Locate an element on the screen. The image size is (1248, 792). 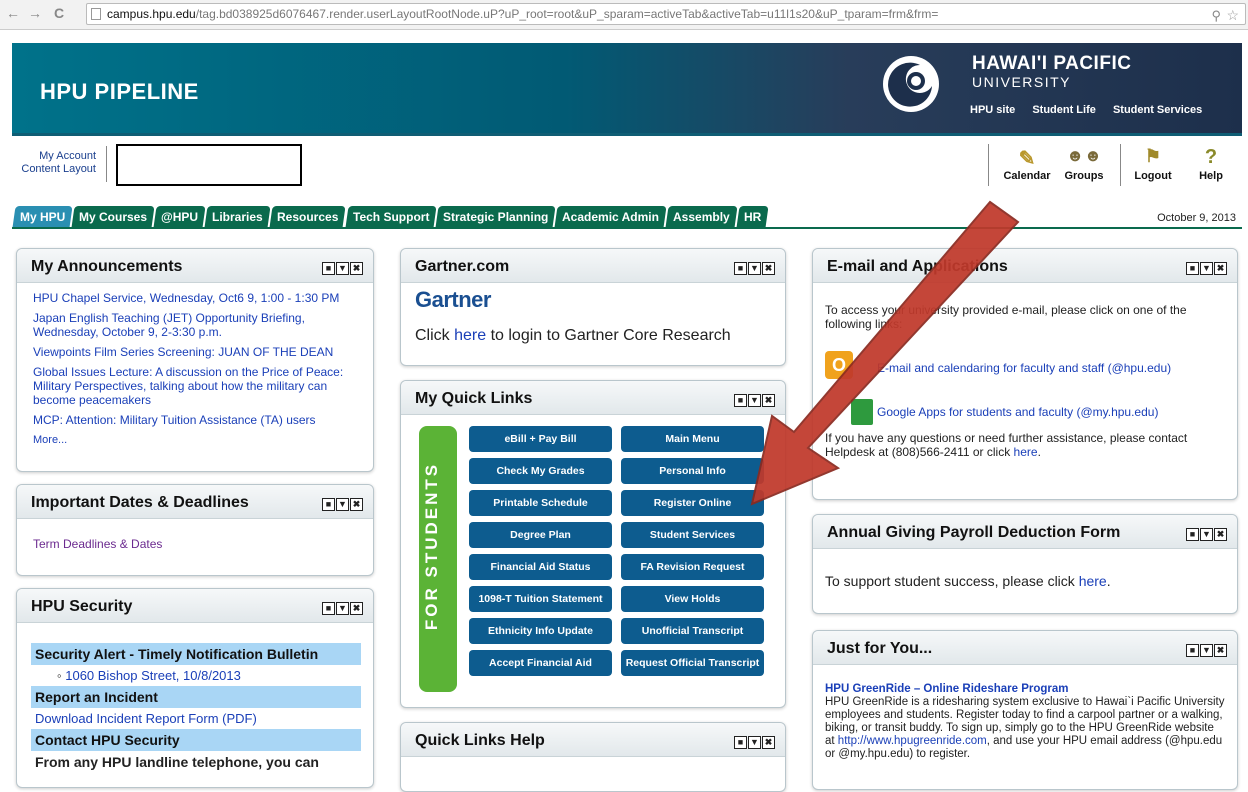
quicklink-button: FA Revision Request is located at coordinates (692, 567).